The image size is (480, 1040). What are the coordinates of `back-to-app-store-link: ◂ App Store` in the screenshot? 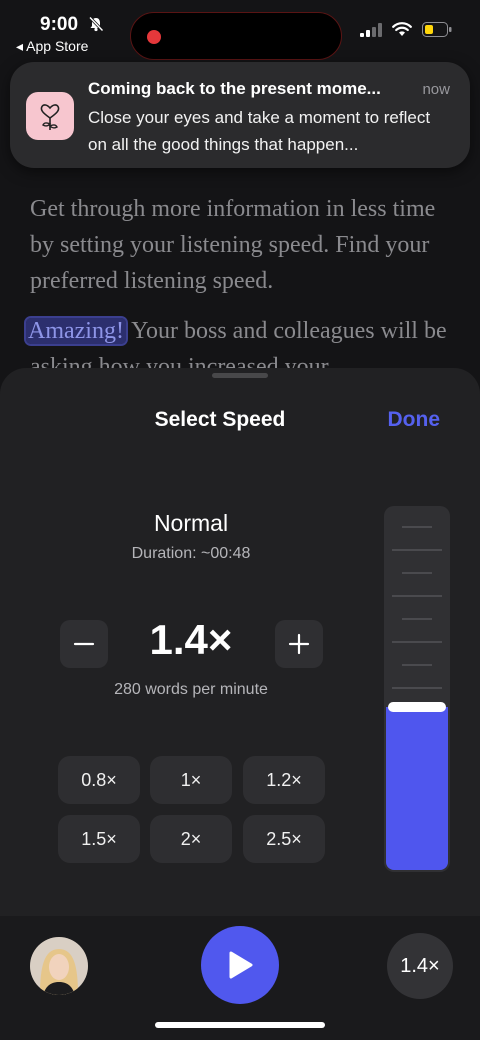 It's located at (52, 46).